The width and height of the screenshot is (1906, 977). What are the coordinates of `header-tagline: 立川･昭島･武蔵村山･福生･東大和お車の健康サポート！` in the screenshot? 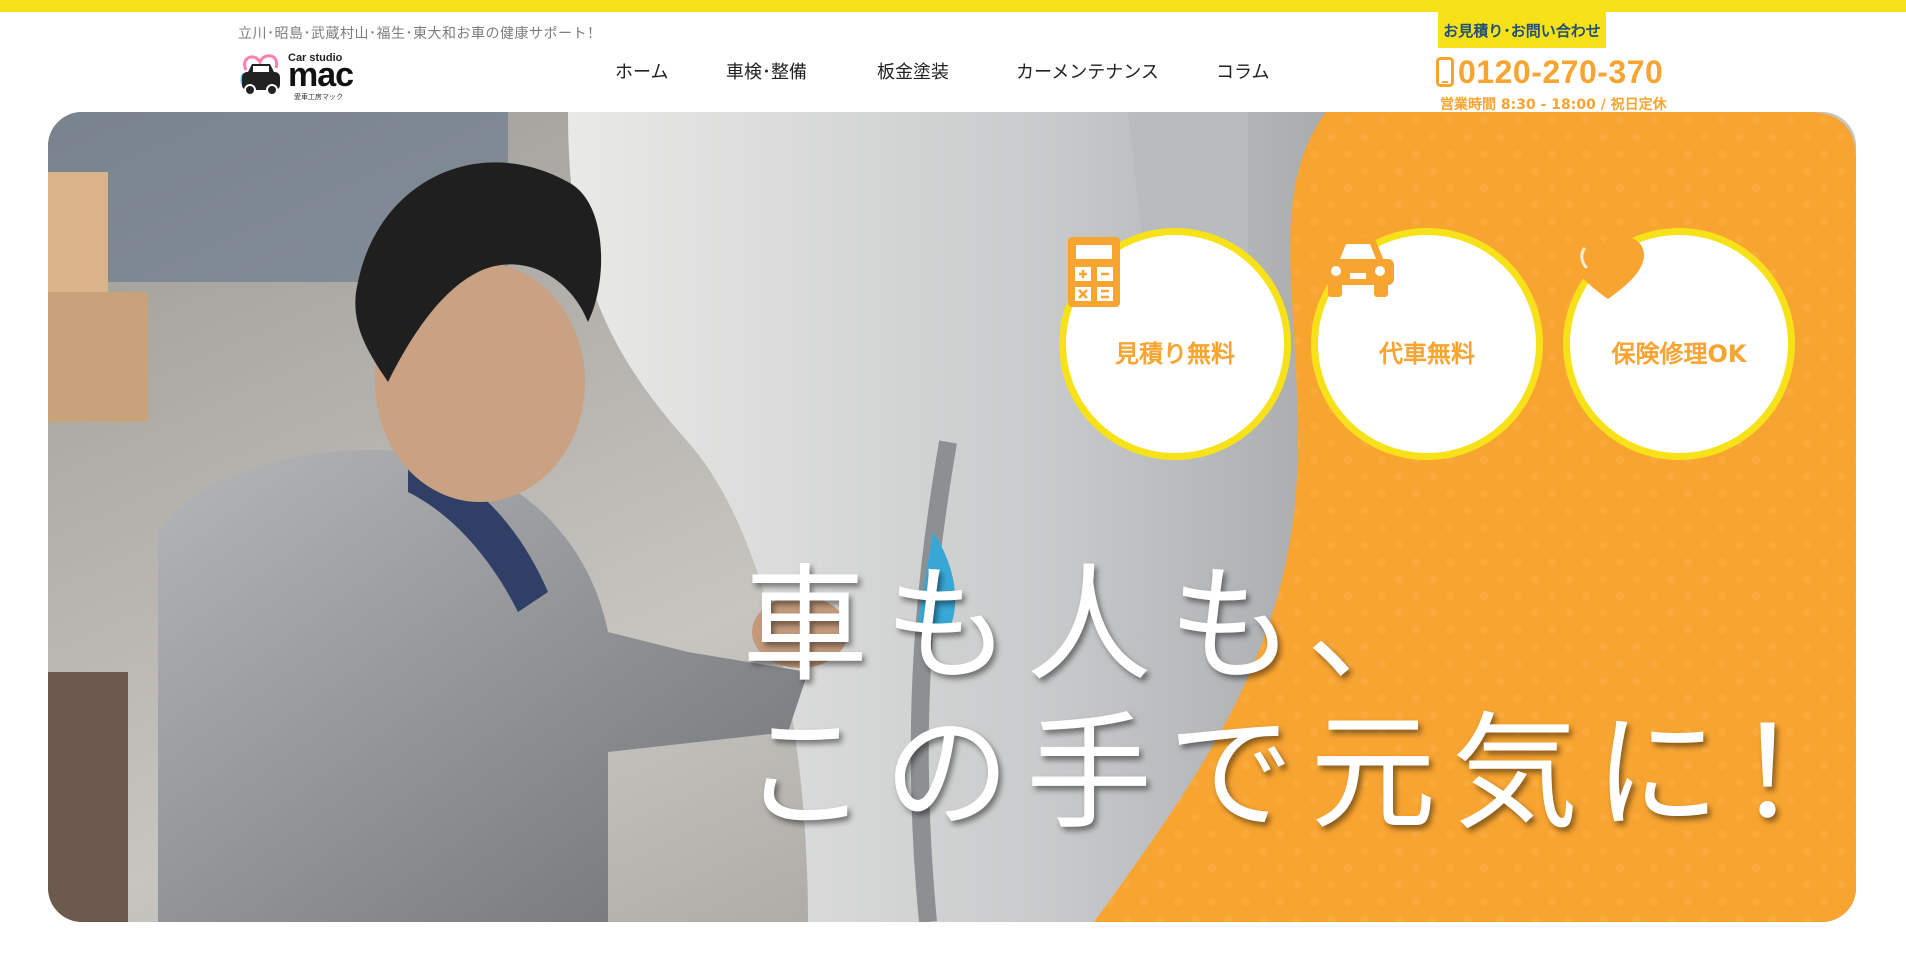 It's located at (420, 34).